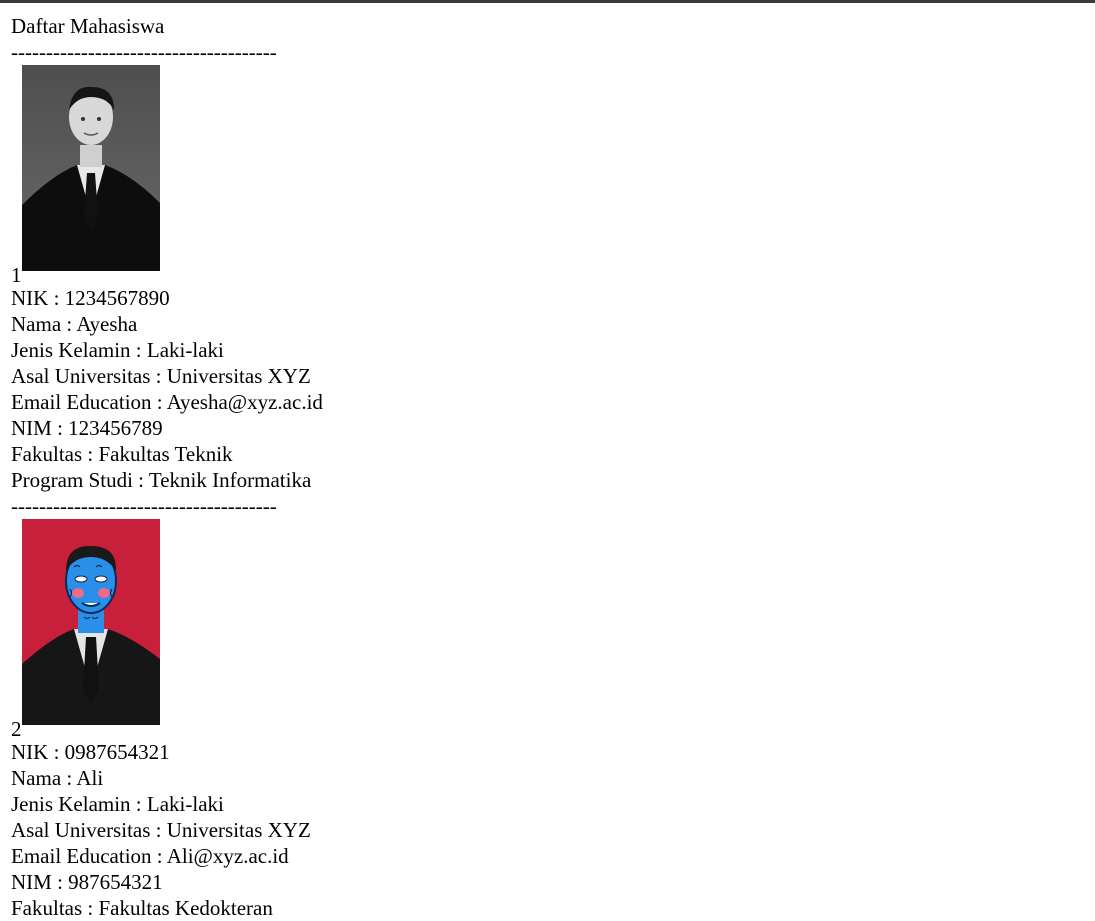 This screenshot has height=921, width=1095. Describe the element at coordinates (16, 275) in the screenshot. I see `student-index: 1` at that location.